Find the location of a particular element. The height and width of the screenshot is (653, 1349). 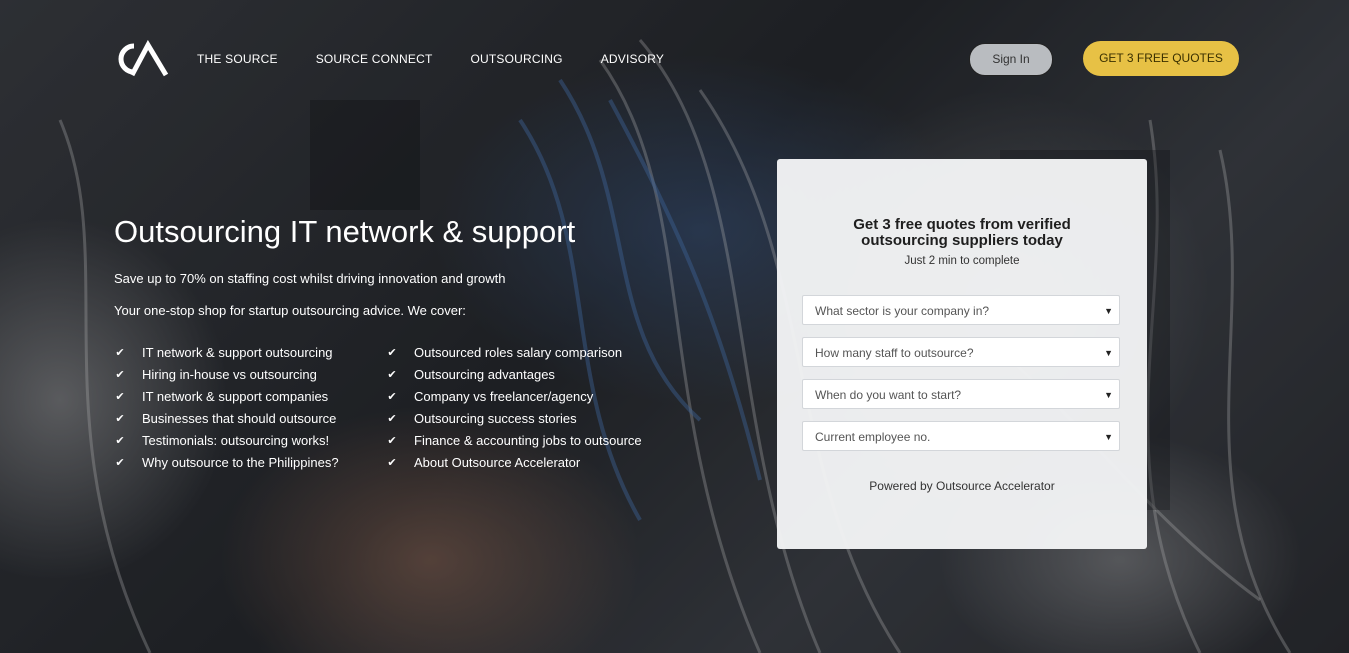

topic-link: Why outsource to the Philippines? is located at coordinates (240, 462).